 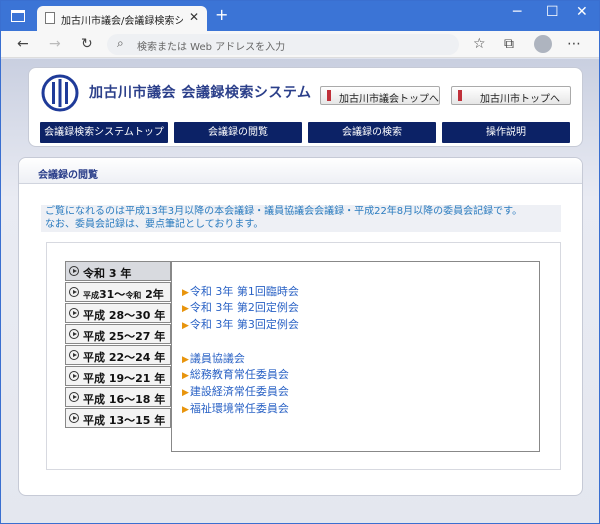 I want to click on city-top-link: 加古川市トップへ, so click(x=511, y=95).